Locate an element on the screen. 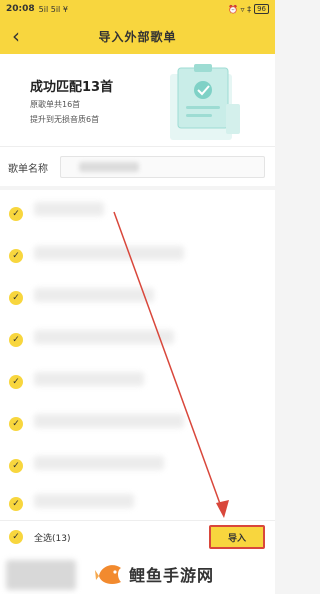  status-bar: 20:08 5il 5il ¥ ⏰ ▿ ‡ 96 is located at coordinates (137, 9).